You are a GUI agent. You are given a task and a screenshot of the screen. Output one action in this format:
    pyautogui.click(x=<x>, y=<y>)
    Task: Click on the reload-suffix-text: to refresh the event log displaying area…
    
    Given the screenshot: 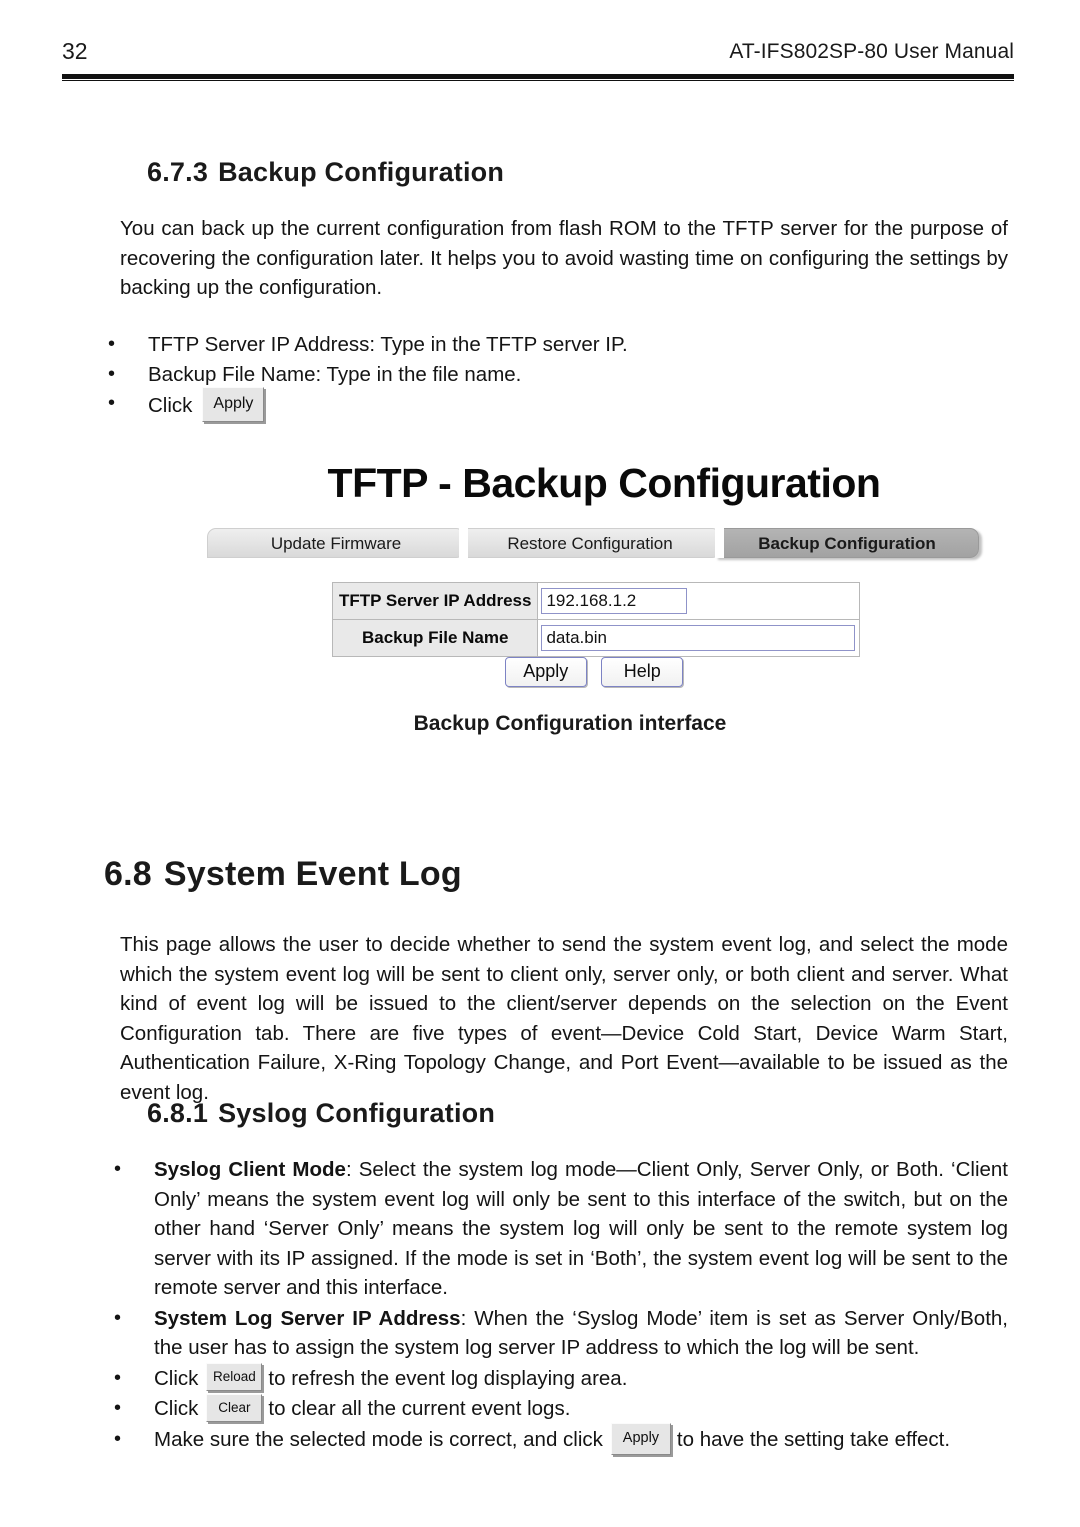 What is the action you would take?
    pyautogui.click(x=448, y=1378)
    